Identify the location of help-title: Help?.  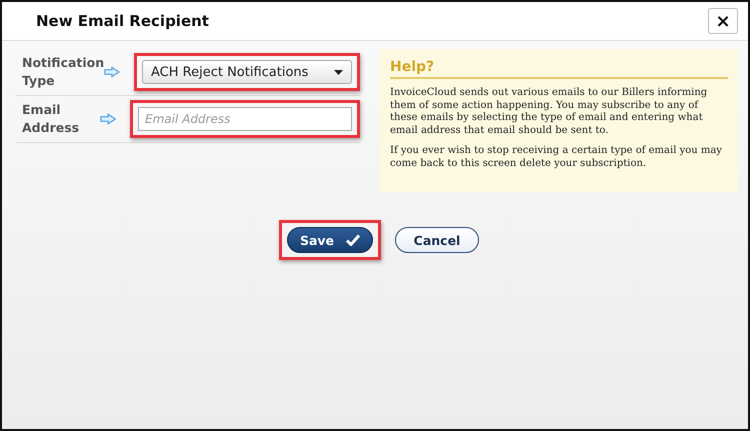
(559, 69).